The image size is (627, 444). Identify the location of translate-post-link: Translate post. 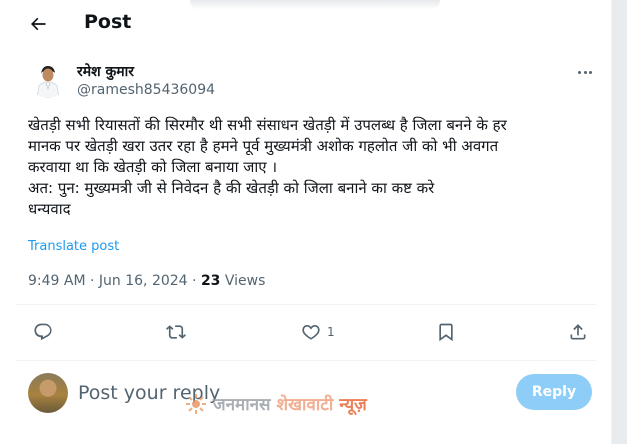
(73, 246).